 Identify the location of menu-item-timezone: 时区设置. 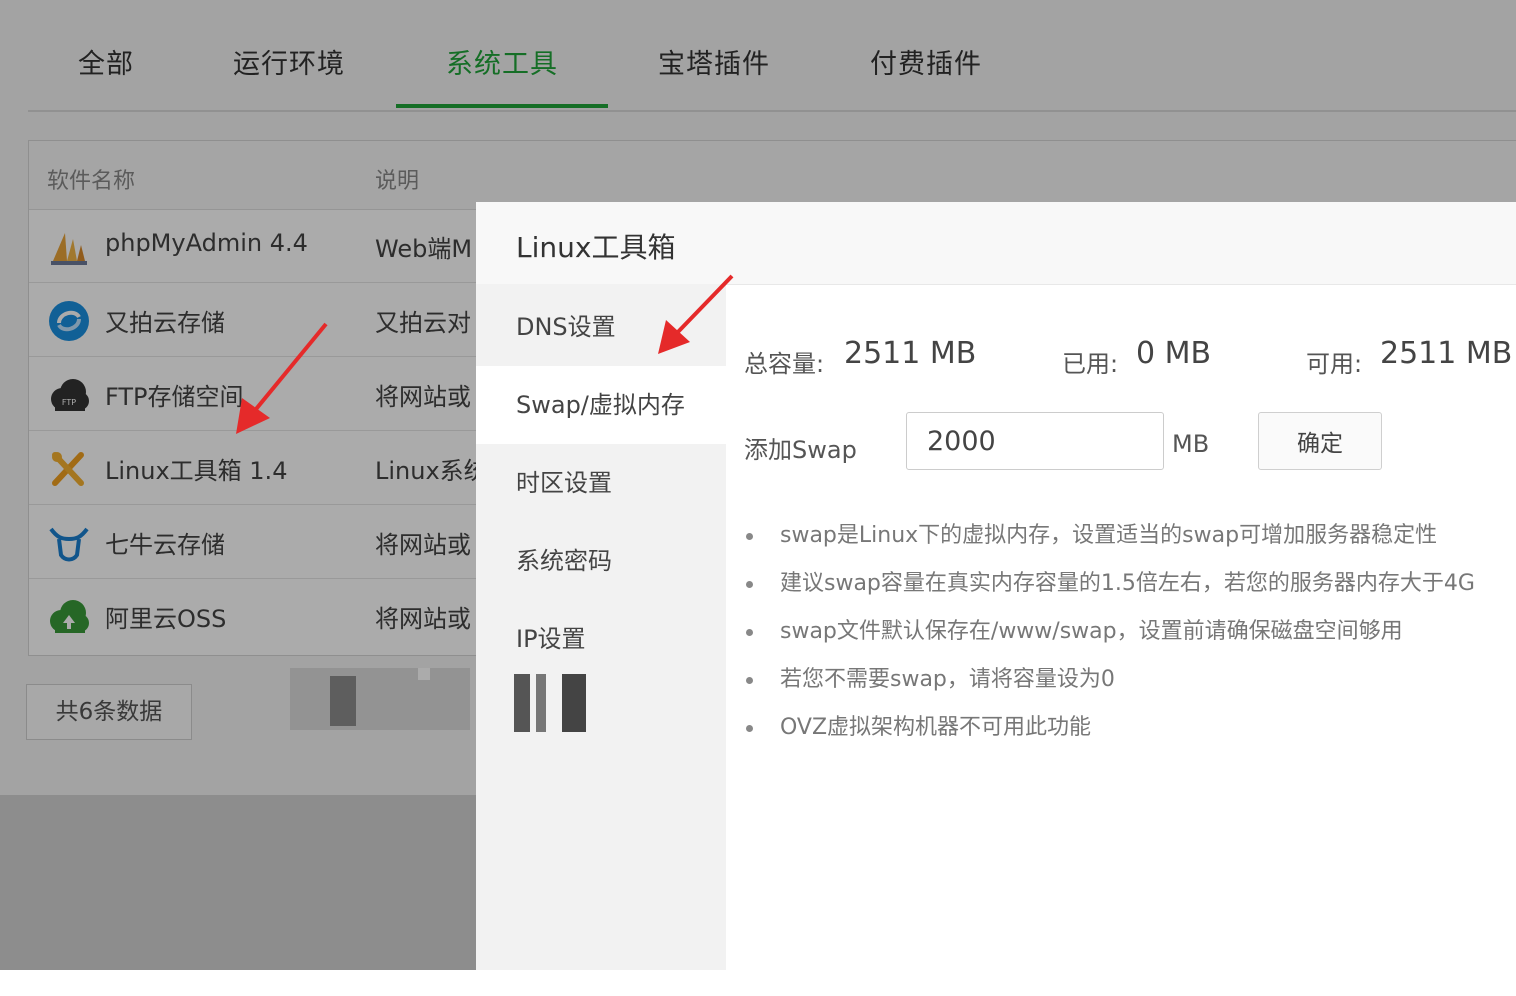
(601, 483).